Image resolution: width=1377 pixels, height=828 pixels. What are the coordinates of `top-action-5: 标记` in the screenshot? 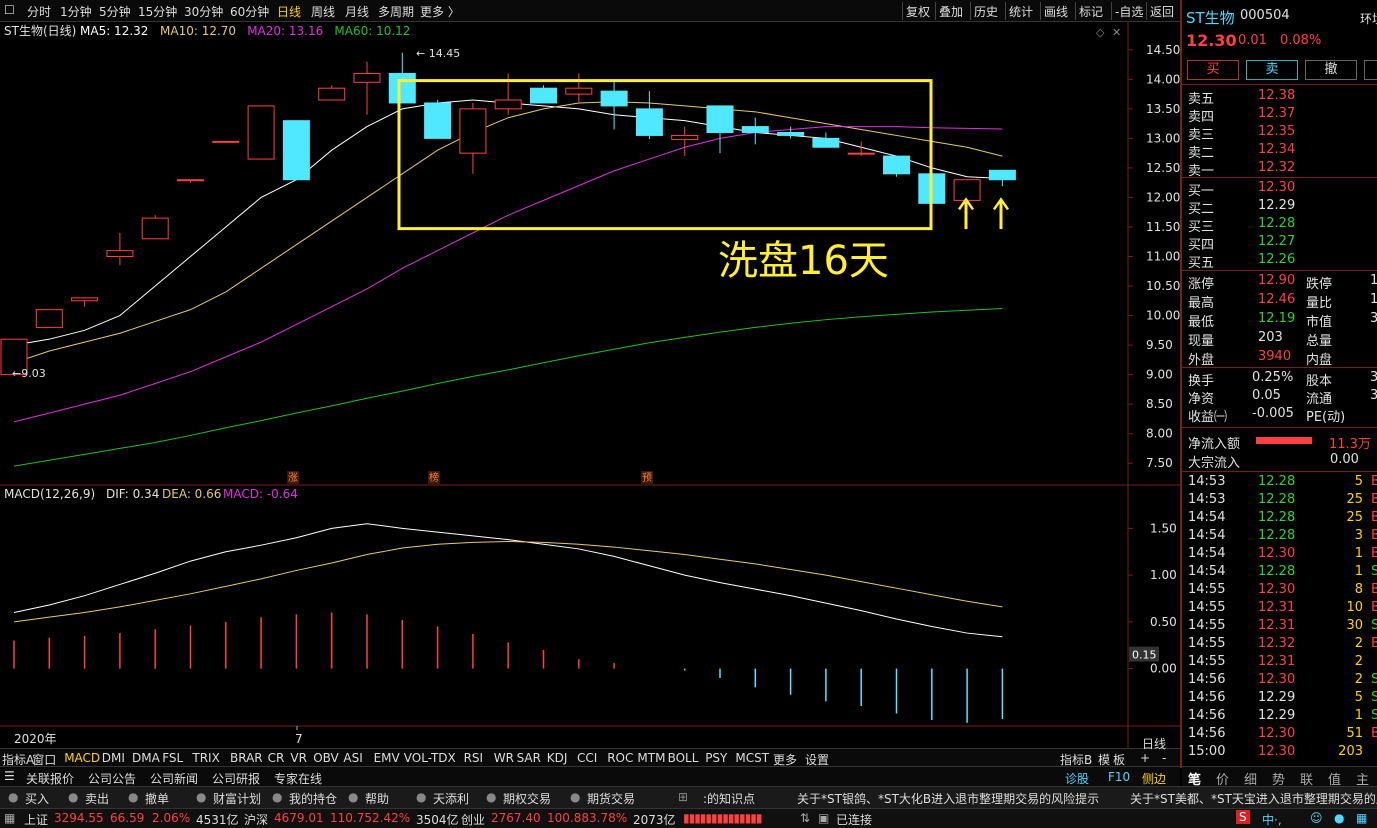 It's located at (1091, 11).